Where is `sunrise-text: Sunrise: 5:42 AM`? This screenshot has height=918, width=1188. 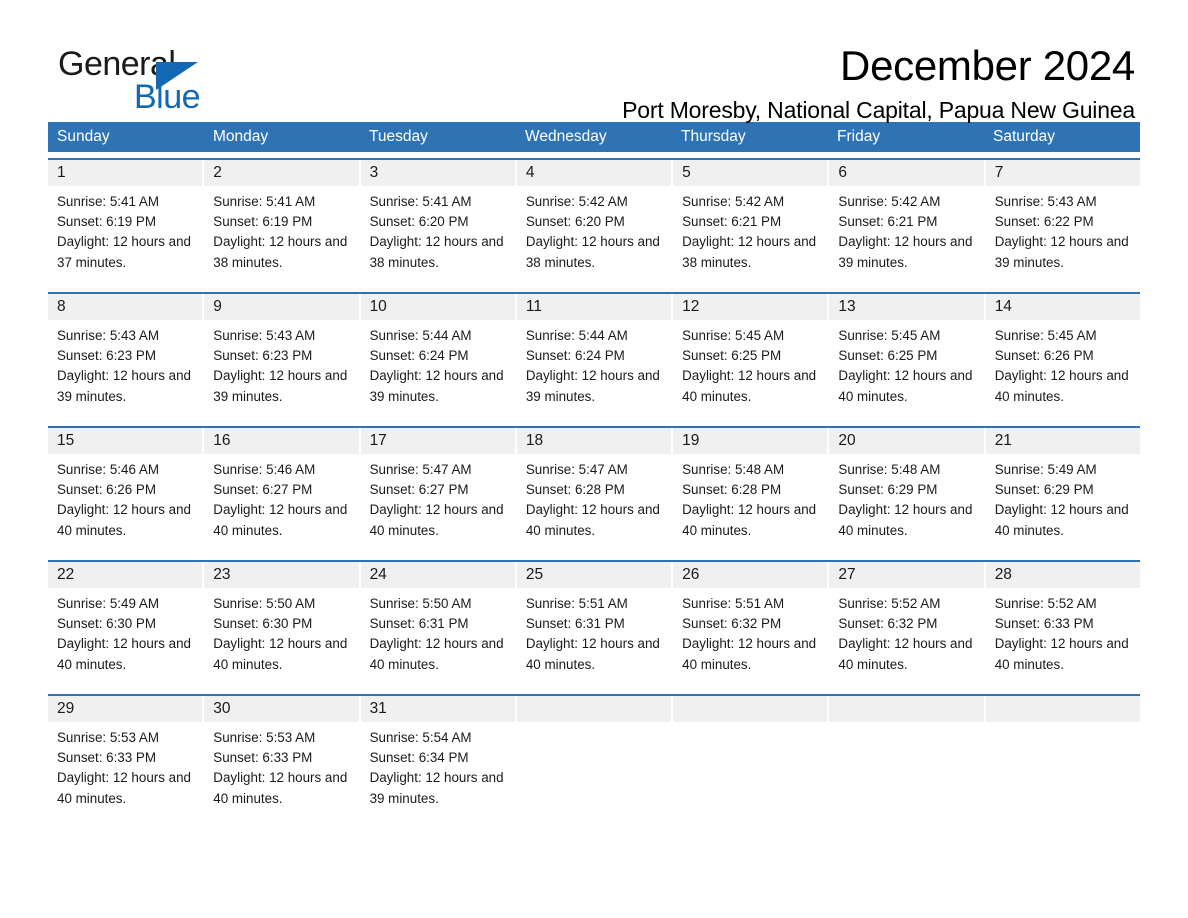
sunrise-text: Sunrise: 5:42 AM is located at coordinates (889, 201).